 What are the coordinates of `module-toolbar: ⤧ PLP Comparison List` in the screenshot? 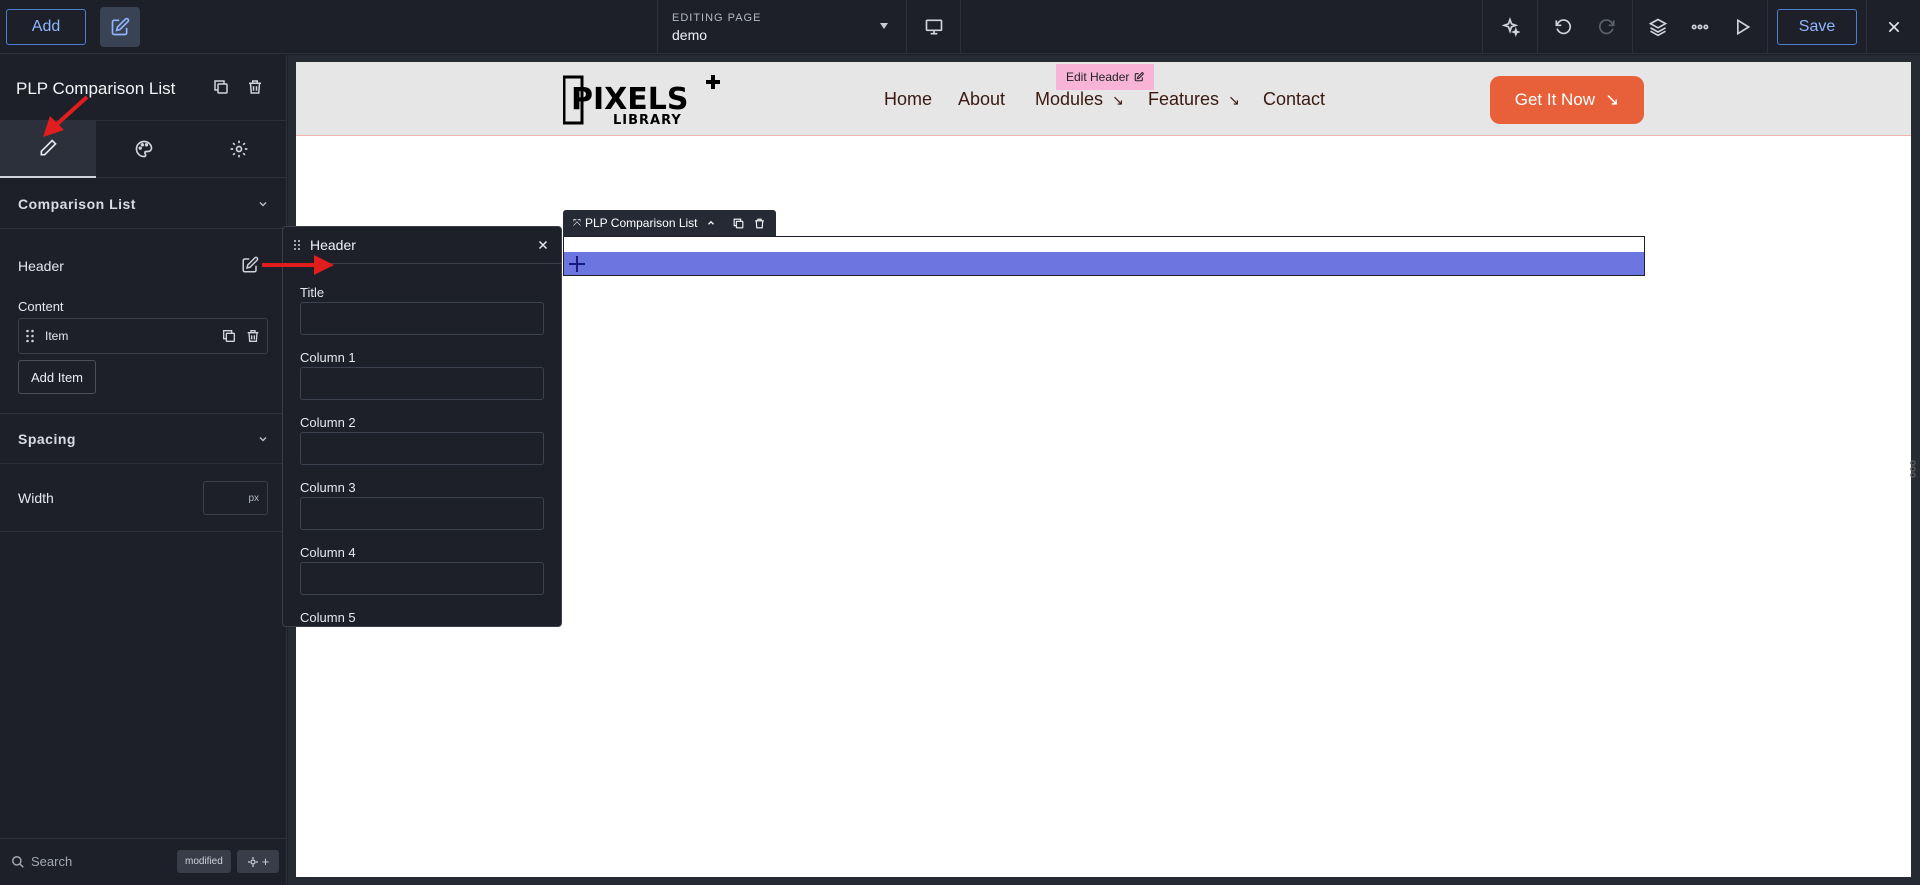 It's located at (669, 223).